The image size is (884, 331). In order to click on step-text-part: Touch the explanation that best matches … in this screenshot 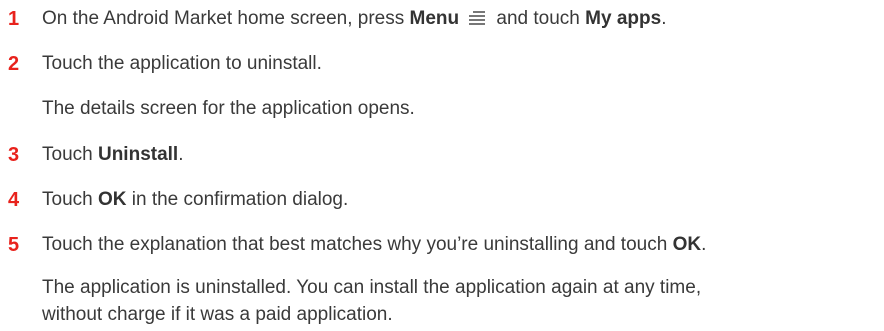, I will do `click(357, 244)`.